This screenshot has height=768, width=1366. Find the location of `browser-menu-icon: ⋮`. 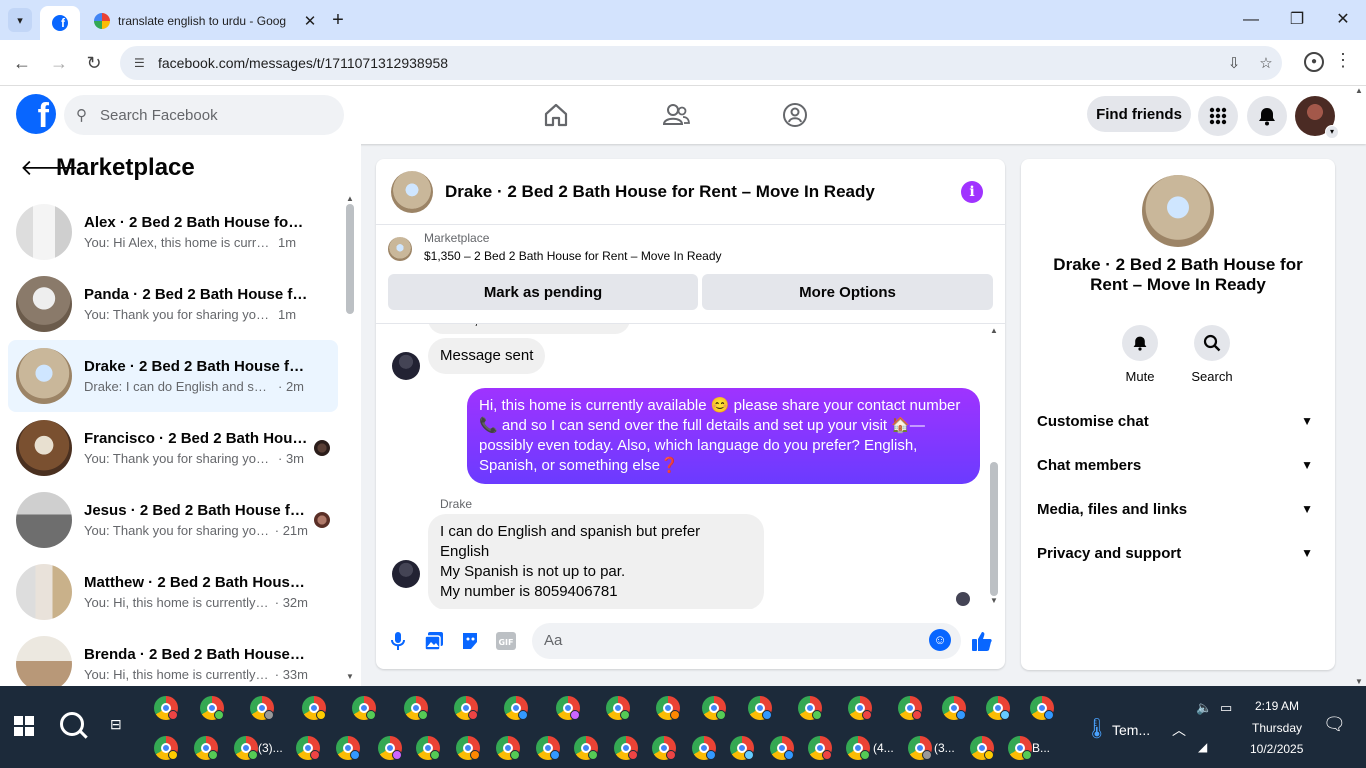

browser-menu-icon: ⋮ is located at coordinates (1343, 60).